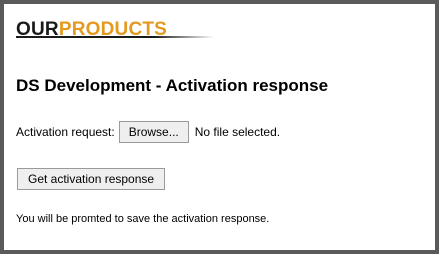  What do you see at coordinates (237, 132) in the screenshot?
I see `file-status-text: No file selected.` at bounding box center [237, 132].